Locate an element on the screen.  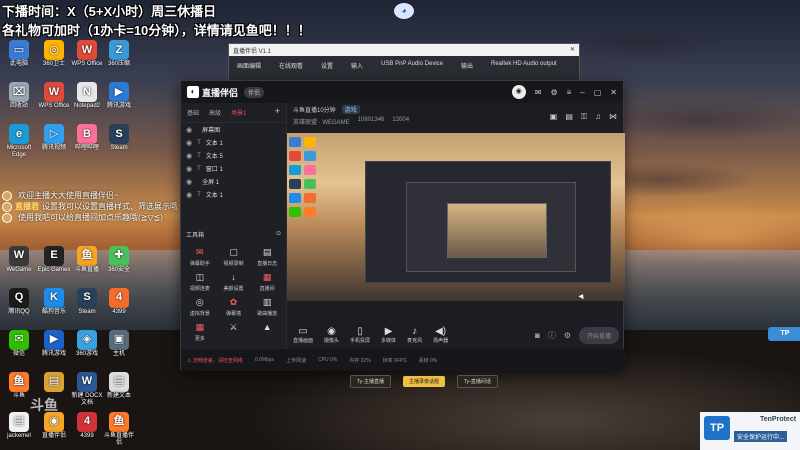
desktop-icon: ▭ 此电脑 is located at coordinates (19, 54).